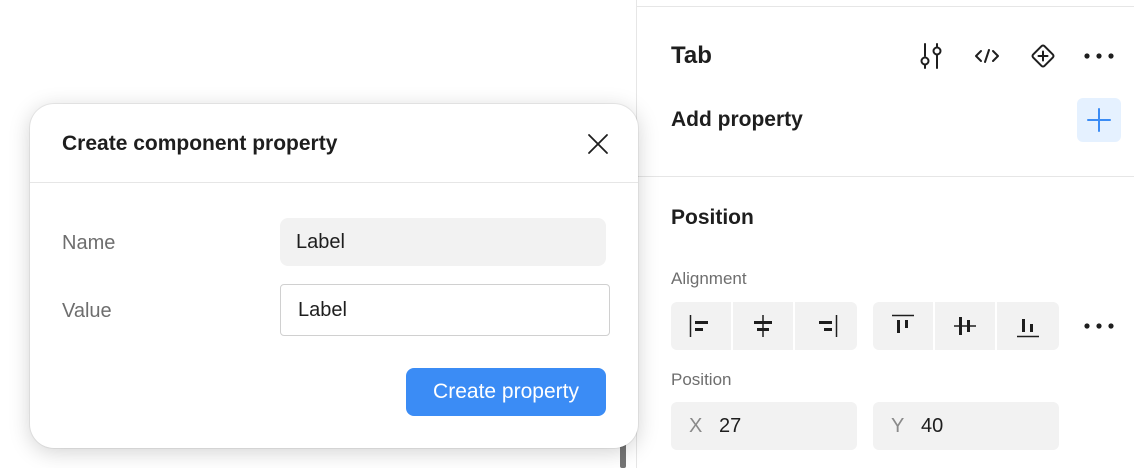 Image resolution: width=1134 pixels, height=468 pixels. What do you see at coordinates (709, 278) in the screenshot?
I see `alignment-label: Alignment` at bounding box center [709, 278].